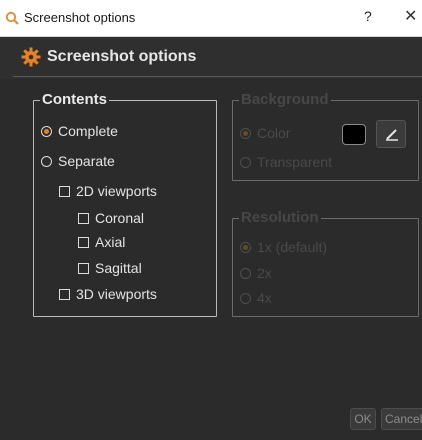 Image resolution: width=422 pixels, height=440 pixels. What do you see at coordinates (64, 191) in the screenshot?
I see `viewports-2d-checkbox-box` at bounding box center [64, 191].